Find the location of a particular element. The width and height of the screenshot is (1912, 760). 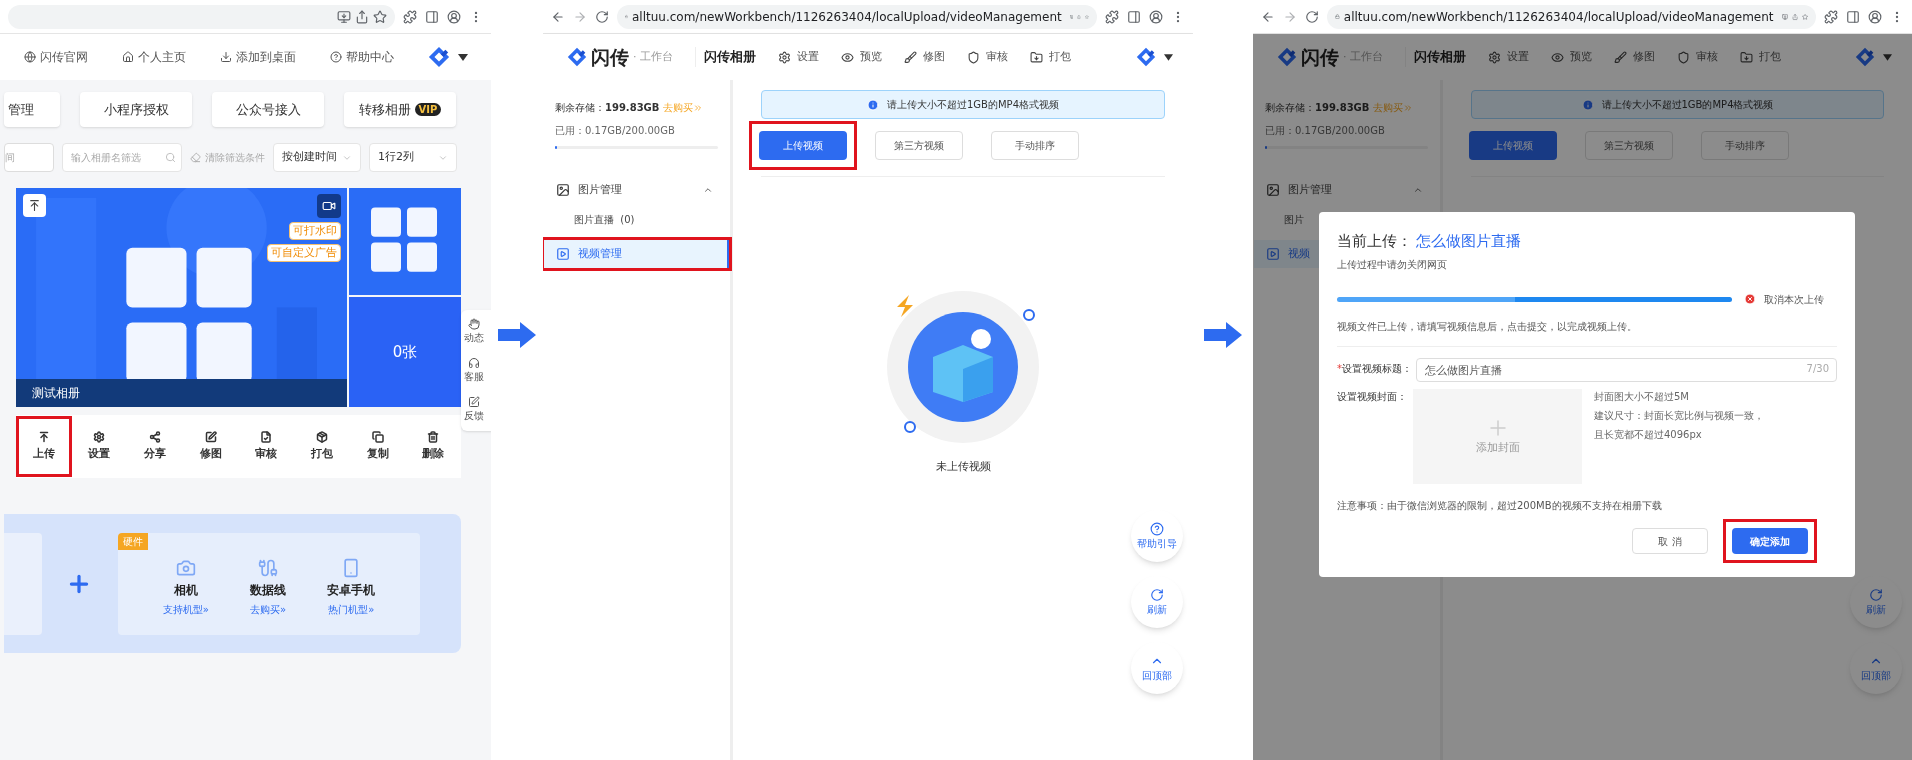

dialog-warning: 上传过程中请勿关闭网页 is located at coordinates (1392, 264).